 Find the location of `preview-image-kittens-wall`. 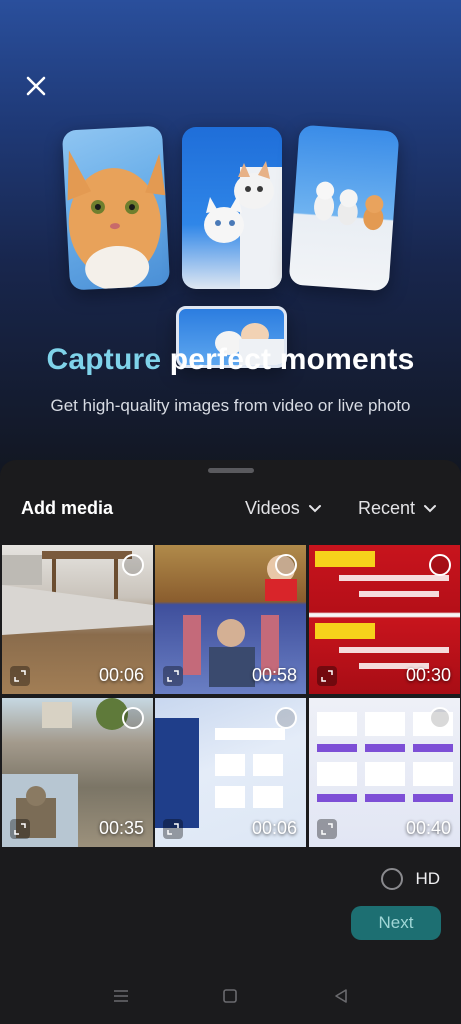

preview-image-kittens-wall is located at coordinates (232, 208).